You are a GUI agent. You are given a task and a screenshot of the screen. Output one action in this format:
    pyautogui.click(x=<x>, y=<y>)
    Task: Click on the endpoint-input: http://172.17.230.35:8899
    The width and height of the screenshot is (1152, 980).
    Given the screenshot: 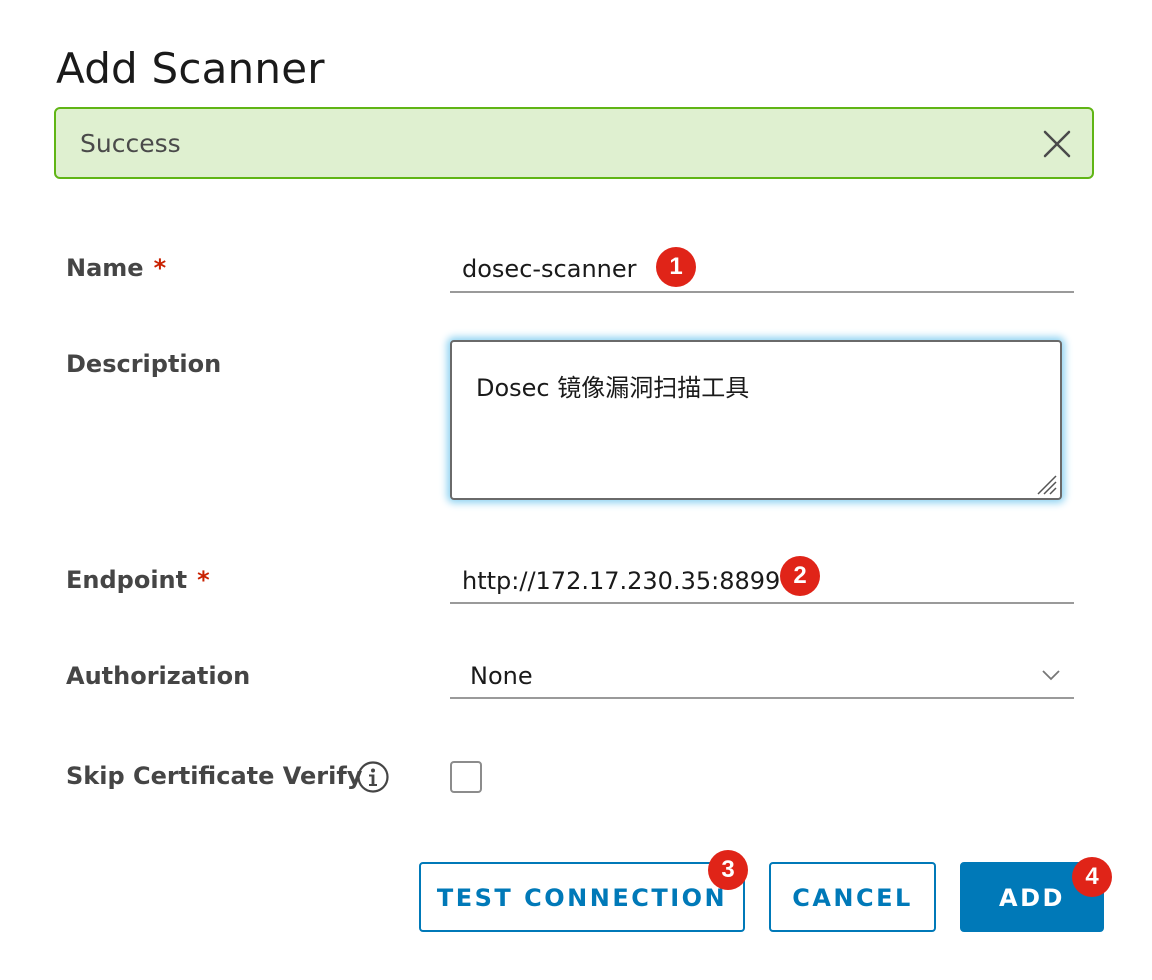 What is the action you would take?
    pyautogui.click(x=621, y=581)
    